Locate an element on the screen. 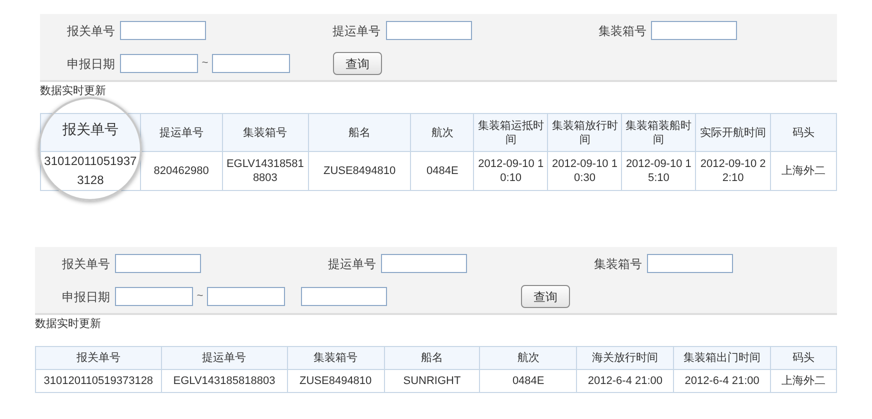 This screenshot has width=872, height=419. table-cell: 820462980 is located at coordinates (181, 171).